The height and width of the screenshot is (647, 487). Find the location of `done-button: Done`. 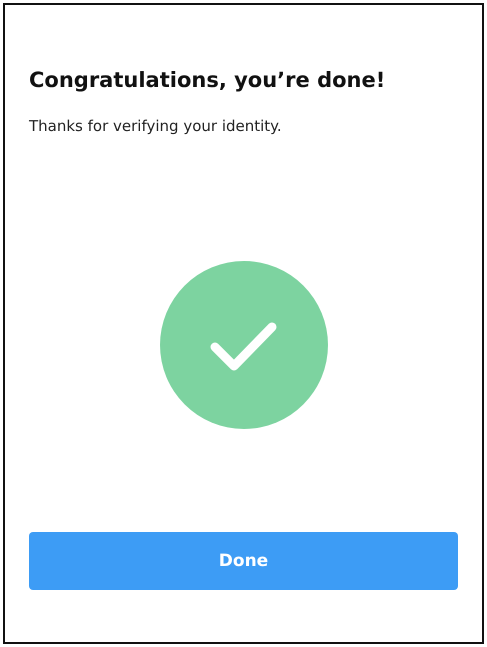

done-button: Done is located at coordinates (243, 561).